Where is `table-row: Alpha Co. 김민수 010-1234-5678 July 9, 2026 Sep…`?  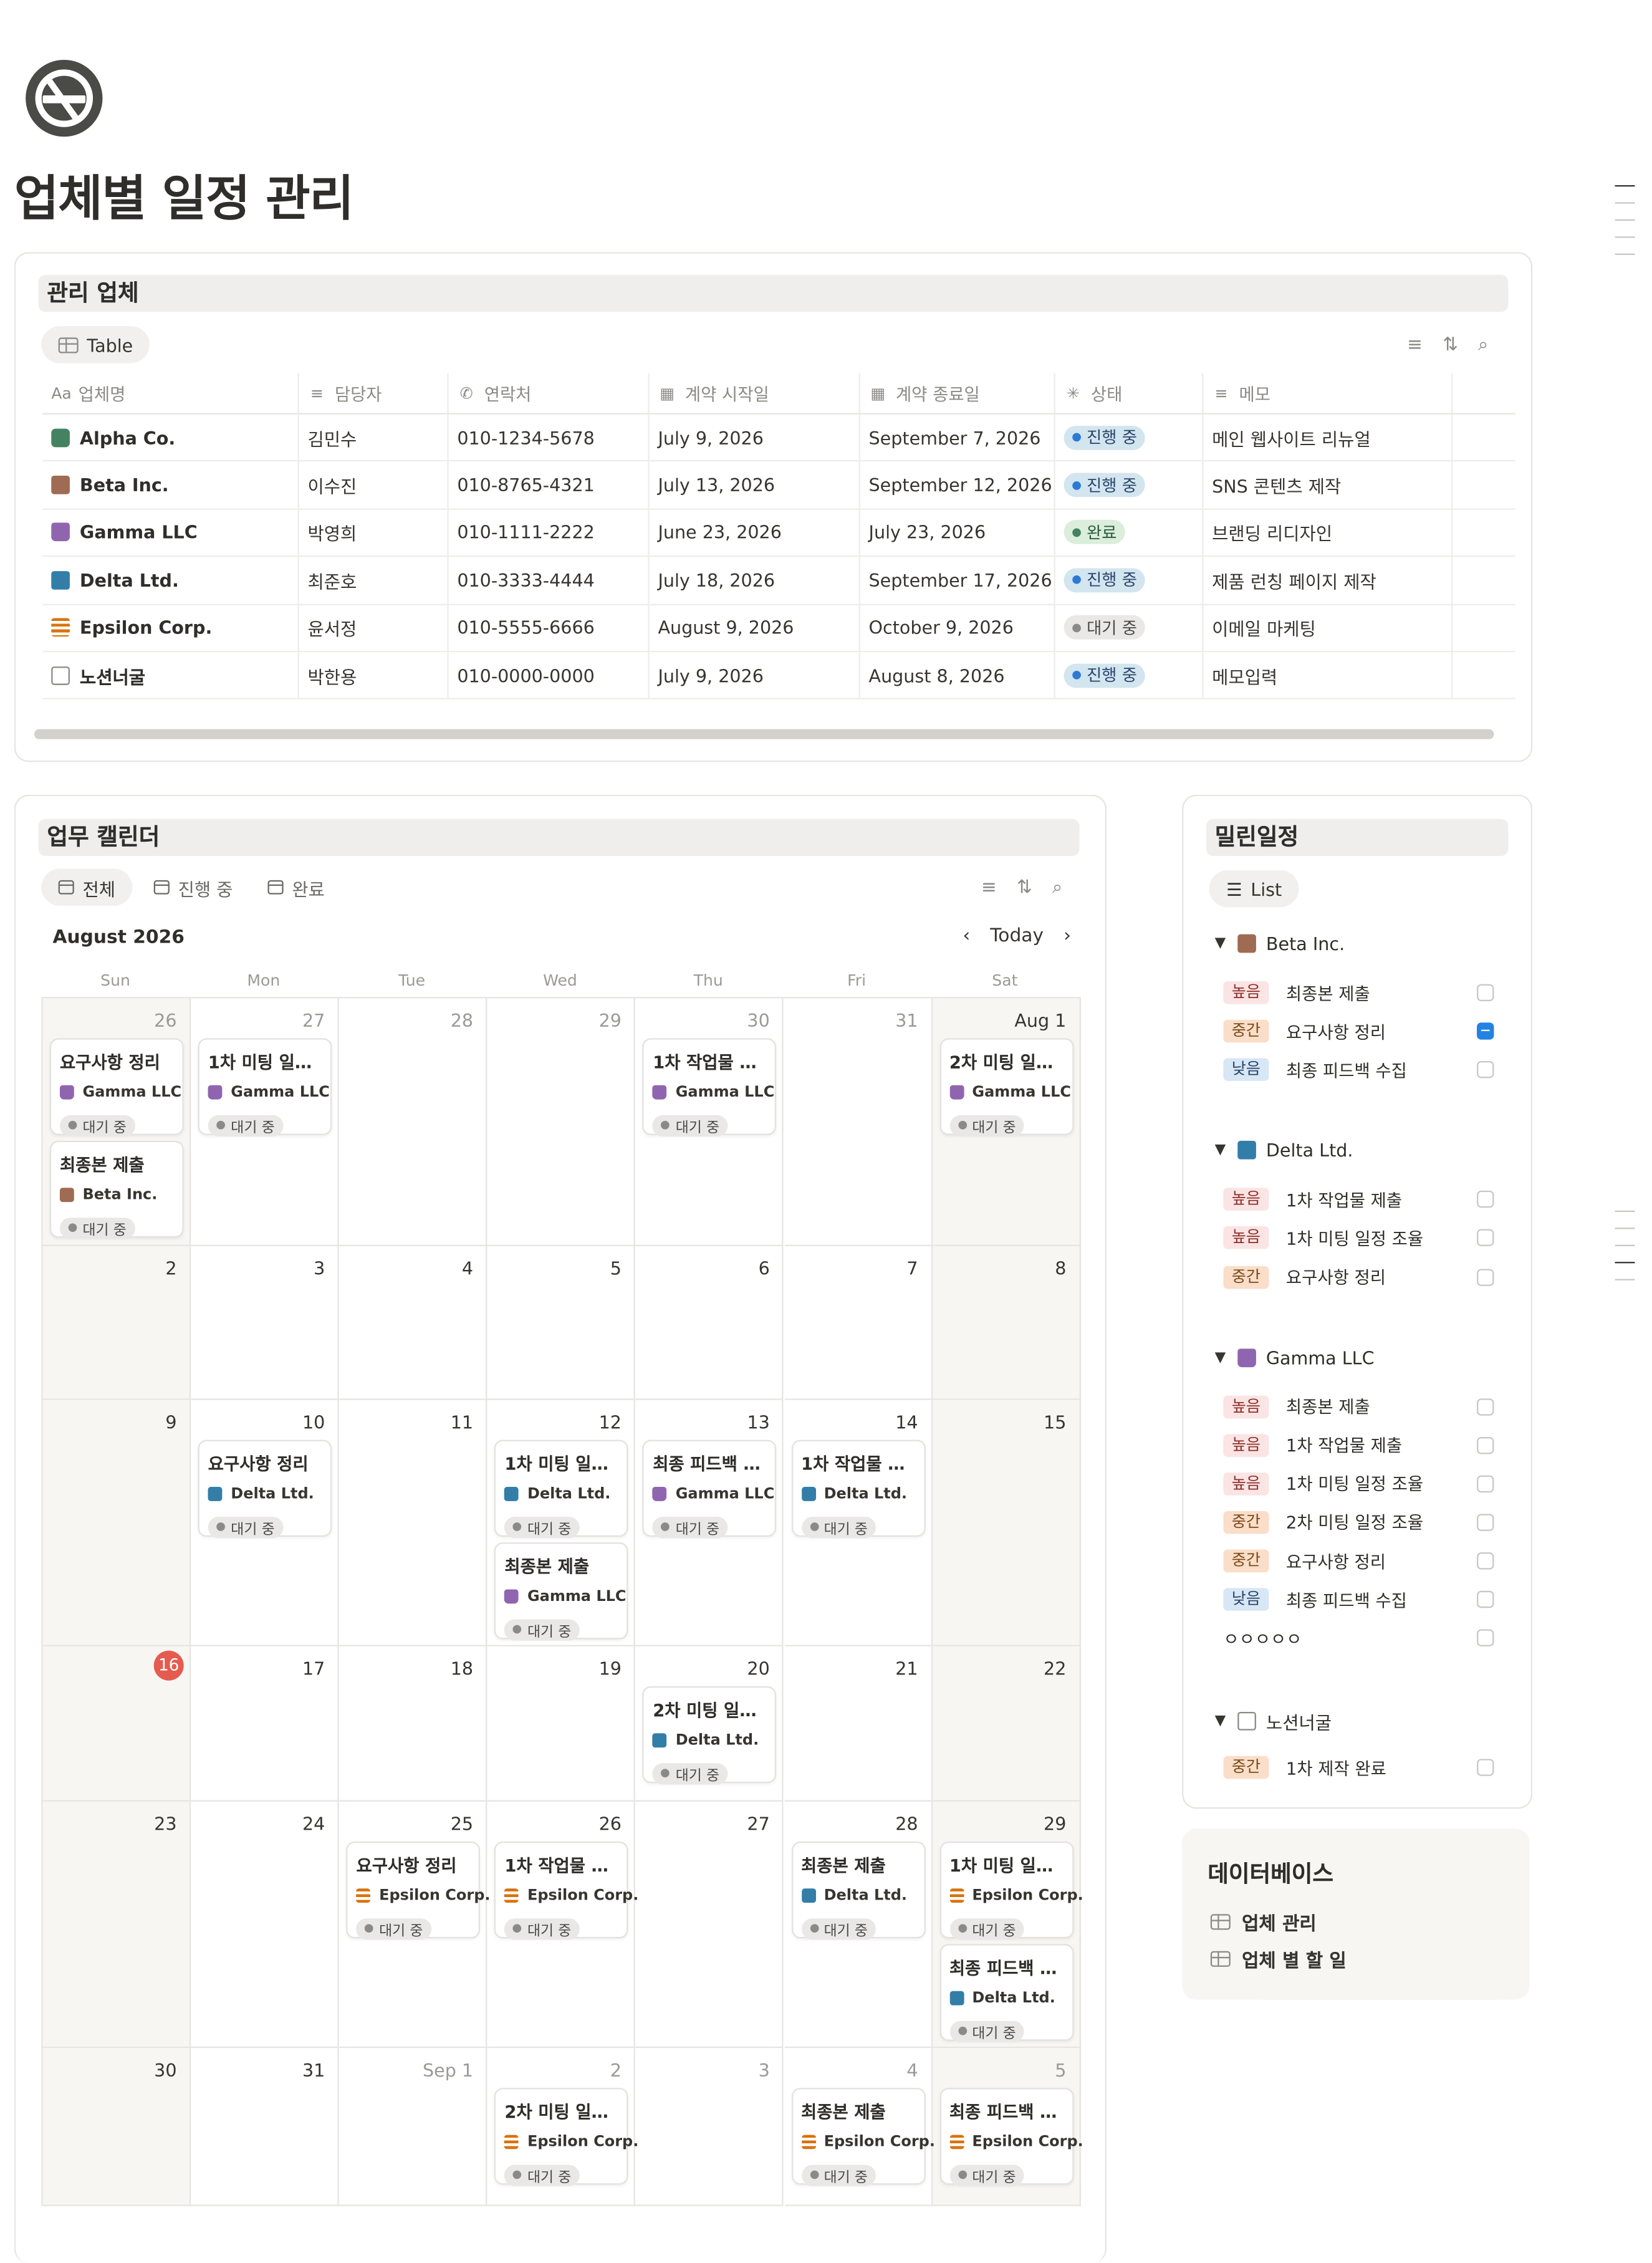
table-row: Alpha Co. 김민수 010-1234-5678 July 9, 2026 Sep… is located at coordinates (778, 438).